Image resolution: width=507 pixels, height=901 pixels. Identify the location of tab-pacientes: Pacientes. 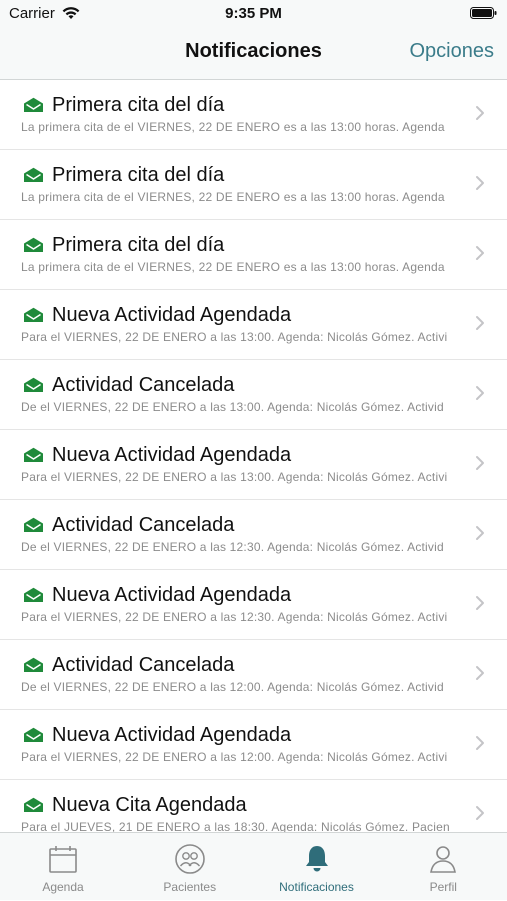
(190, 867).